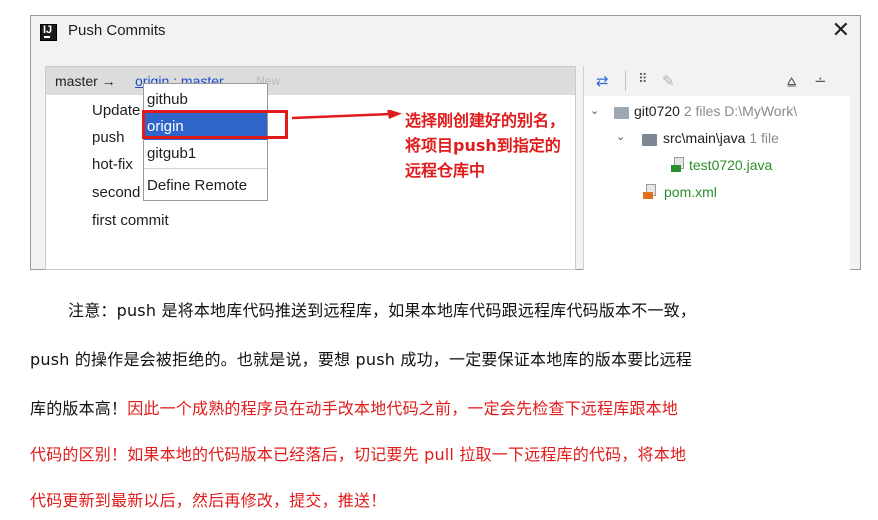 This screenshot has width=878, height=520. Describe the element at coordinates (117, 30) in the screenshot. I see `dialog-title: Push Commits` at that location.